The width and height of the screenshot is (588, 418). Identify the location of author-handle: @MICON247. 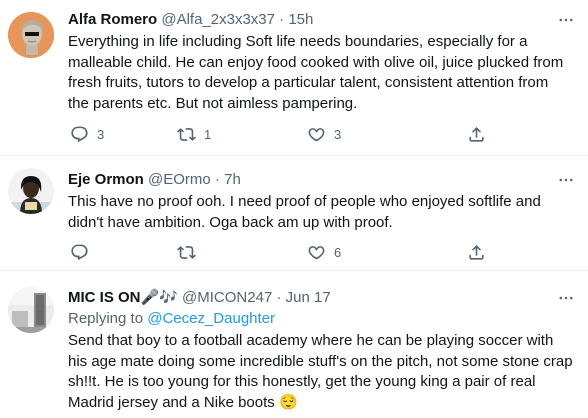
(227, 297).